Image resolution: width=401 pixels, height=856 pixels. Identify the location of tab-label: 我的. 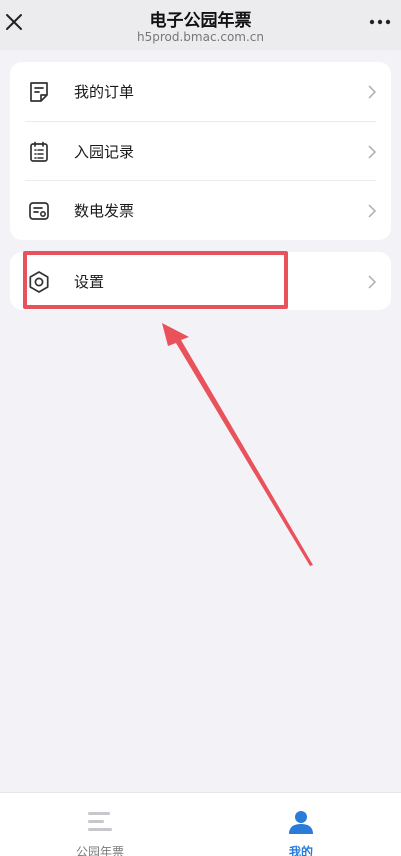
(300, 850).